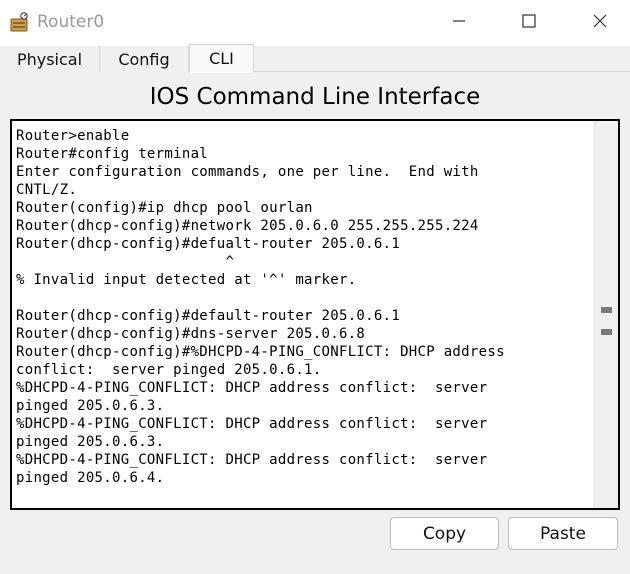 Image resolution: width=630 pixels, height=574 pixels. Describe the element at coordinates (191, 334) in the screenshot. I see `terminal-line: Router(dhcp-config)#dns-server 205.0.6.8` at that location.